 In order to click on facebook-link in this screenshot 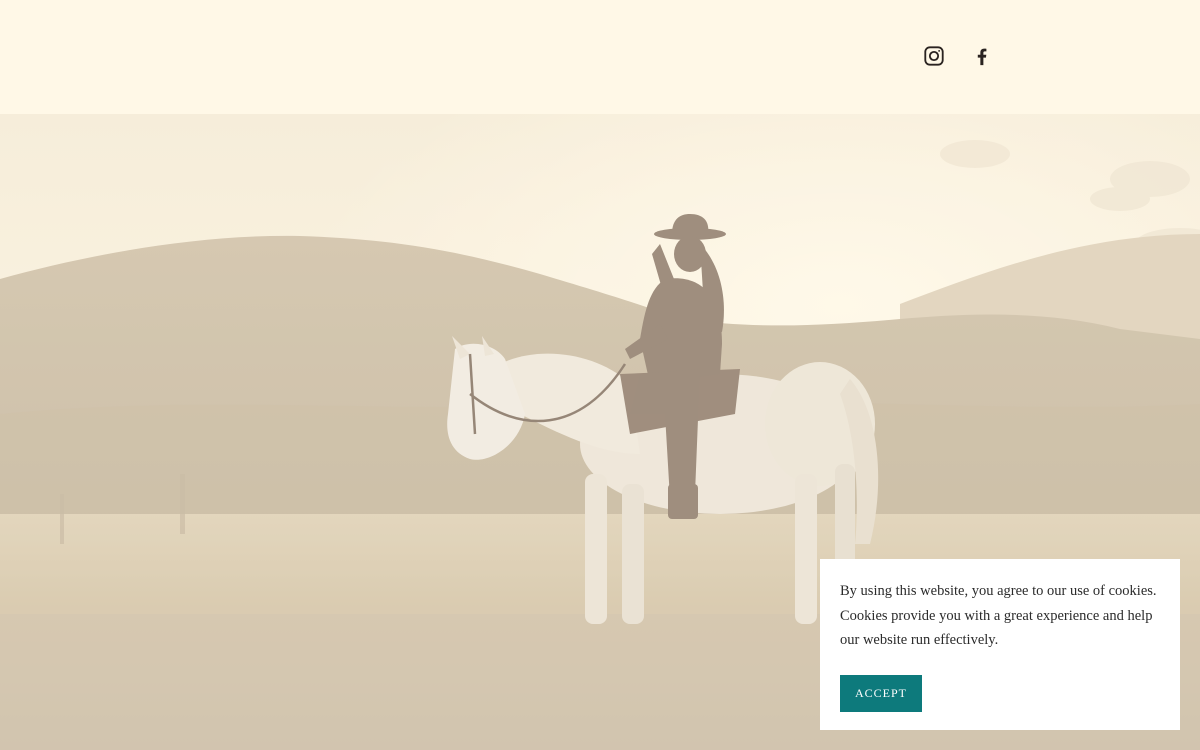, I will do `click(982, 56)`.